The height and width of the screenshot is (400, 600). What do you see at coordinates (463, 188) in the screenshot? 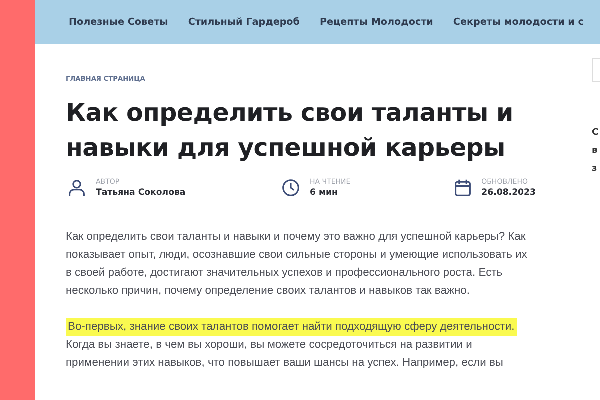
I see `calendar-icon` at bounding box center [463, 188].